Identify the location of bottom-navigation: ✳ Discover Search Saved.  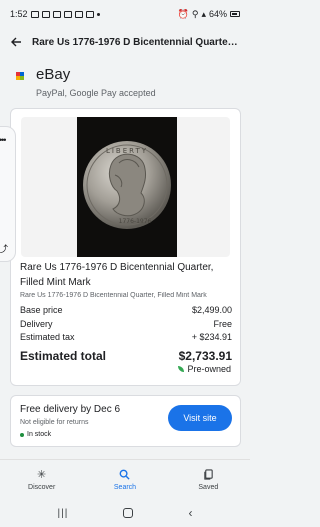
(125, 479).